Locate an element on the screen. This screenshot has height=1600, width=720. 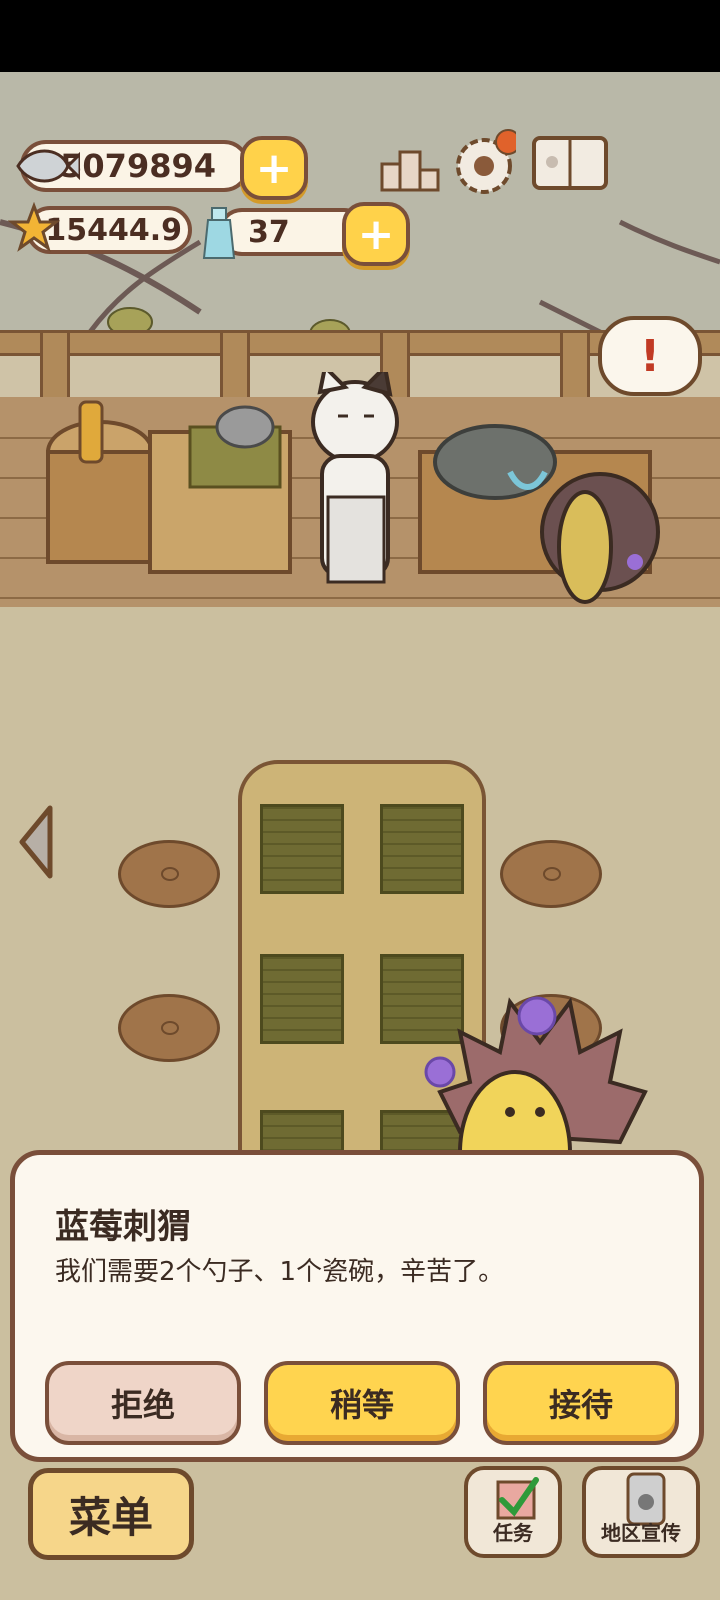
bottle-icon is located at coordinates (219, 233).